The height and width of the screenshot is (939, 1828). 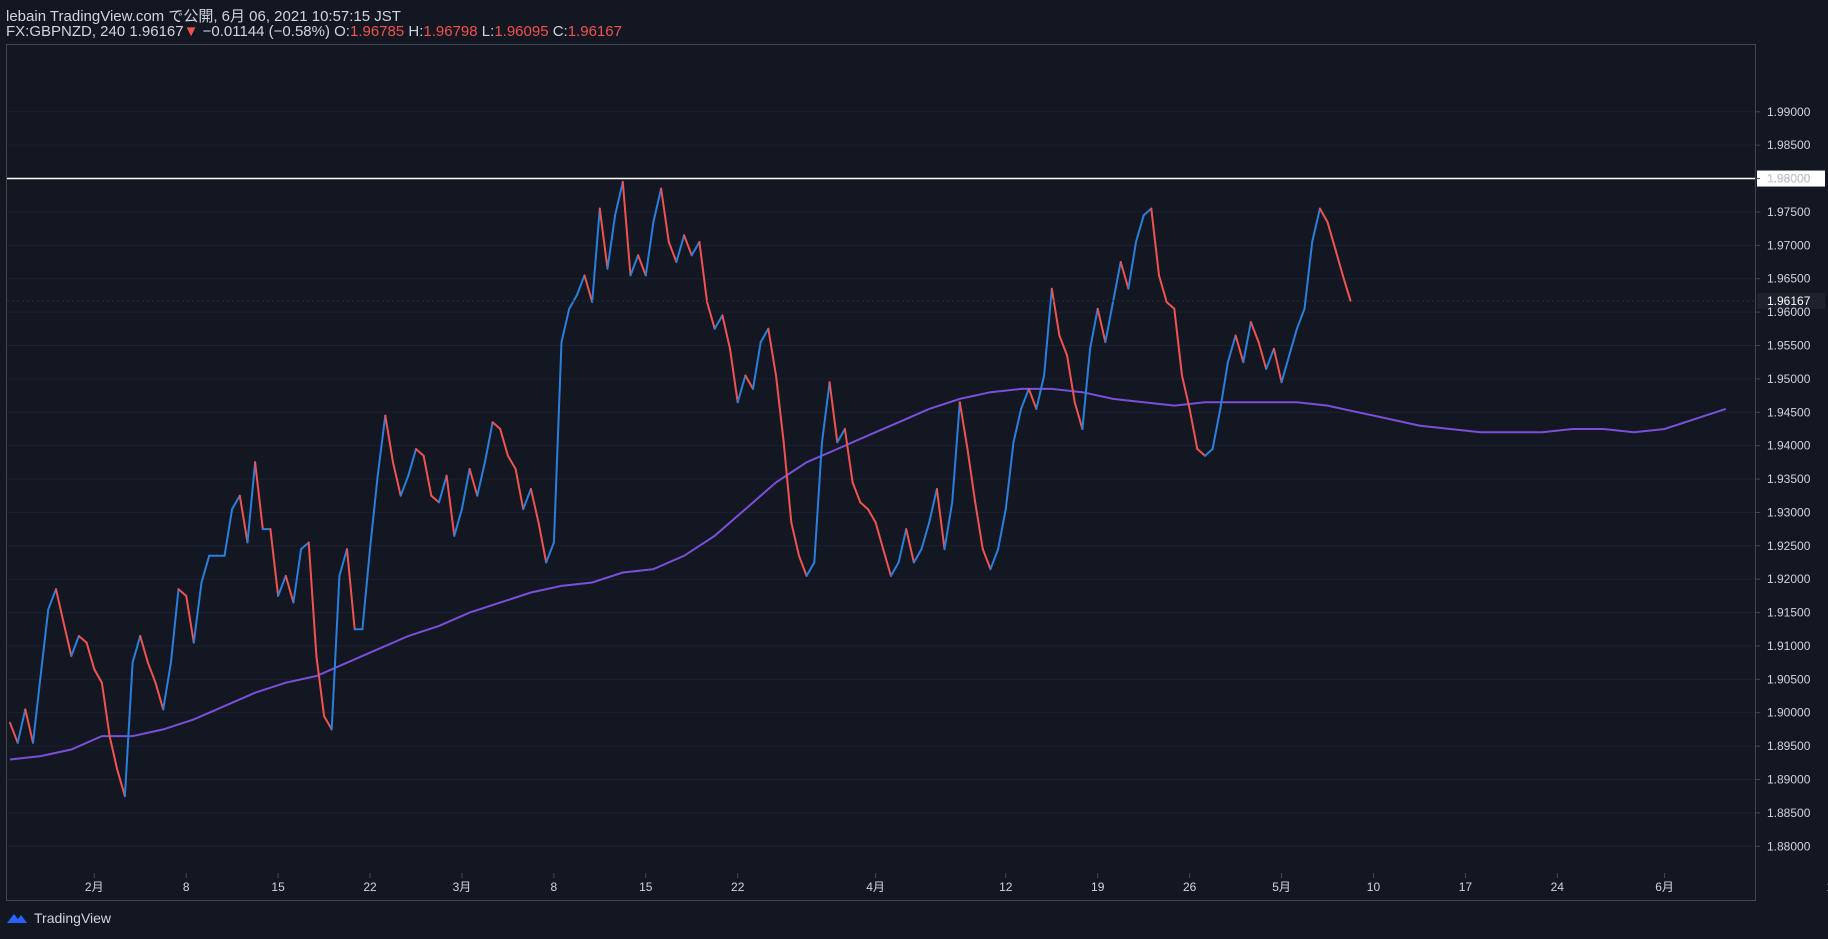 What do you see at coordinates (1374, 887) in the screenshot?
I see `x-tick-label: 10` at bounding box center [1374, 887].